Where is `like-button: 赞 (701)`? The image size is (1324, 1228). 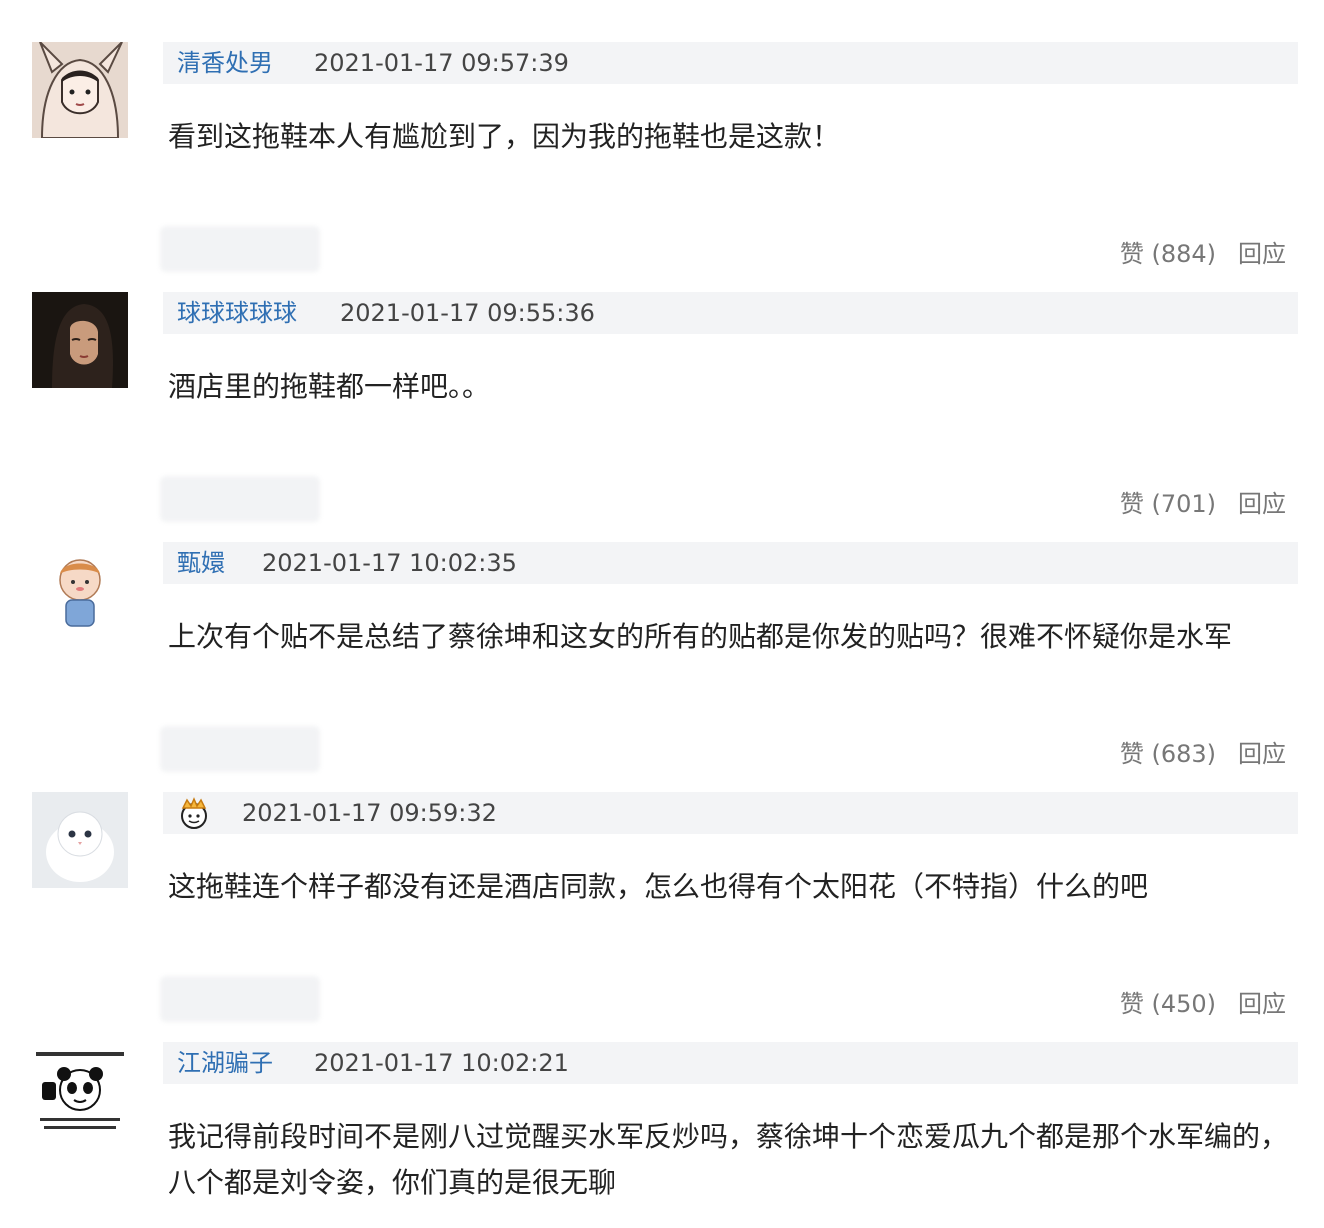
like-button: 赞 (701) is located at coordinates (1168, 504).